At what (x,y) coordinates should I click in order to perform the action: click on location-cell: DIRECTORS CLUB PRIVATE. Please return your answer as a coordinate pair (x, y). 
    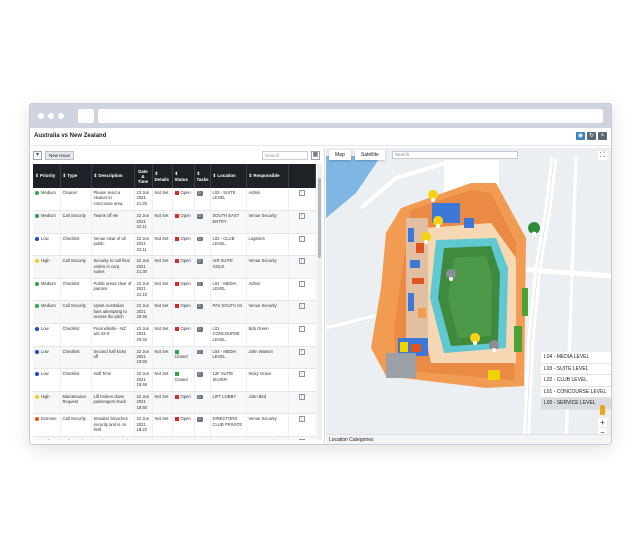
    Looking at the image, I should click on (228, 425).